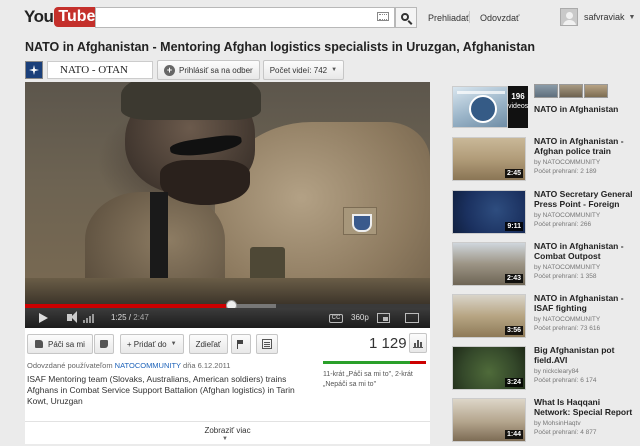 Image resolution: width=640 pixels, height=446 pixels. I want to click on related-video-channel: by nickcleary84, so click(556, 371).